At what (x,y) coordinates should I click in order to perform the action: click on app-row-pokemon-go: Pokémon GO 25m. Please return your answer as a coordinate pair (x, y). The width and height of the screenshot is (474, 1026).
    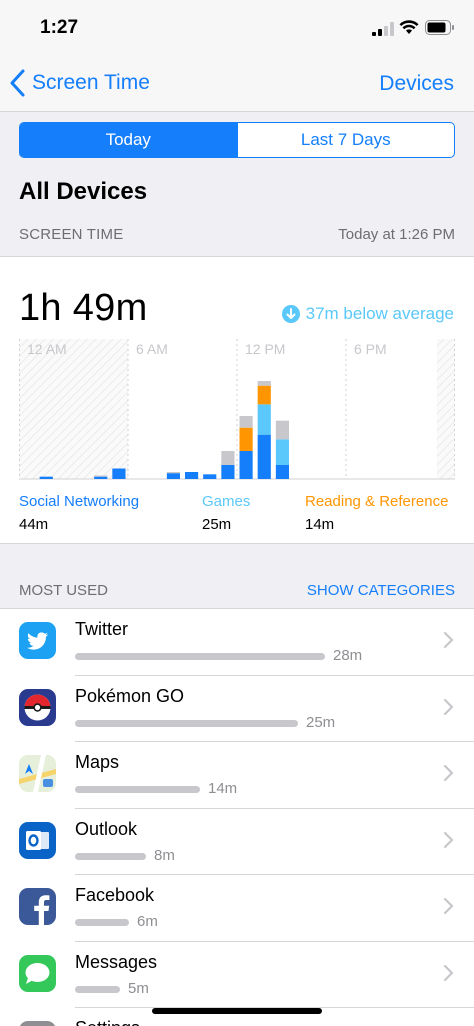
    Looking at the image, I should click on (237, 709).